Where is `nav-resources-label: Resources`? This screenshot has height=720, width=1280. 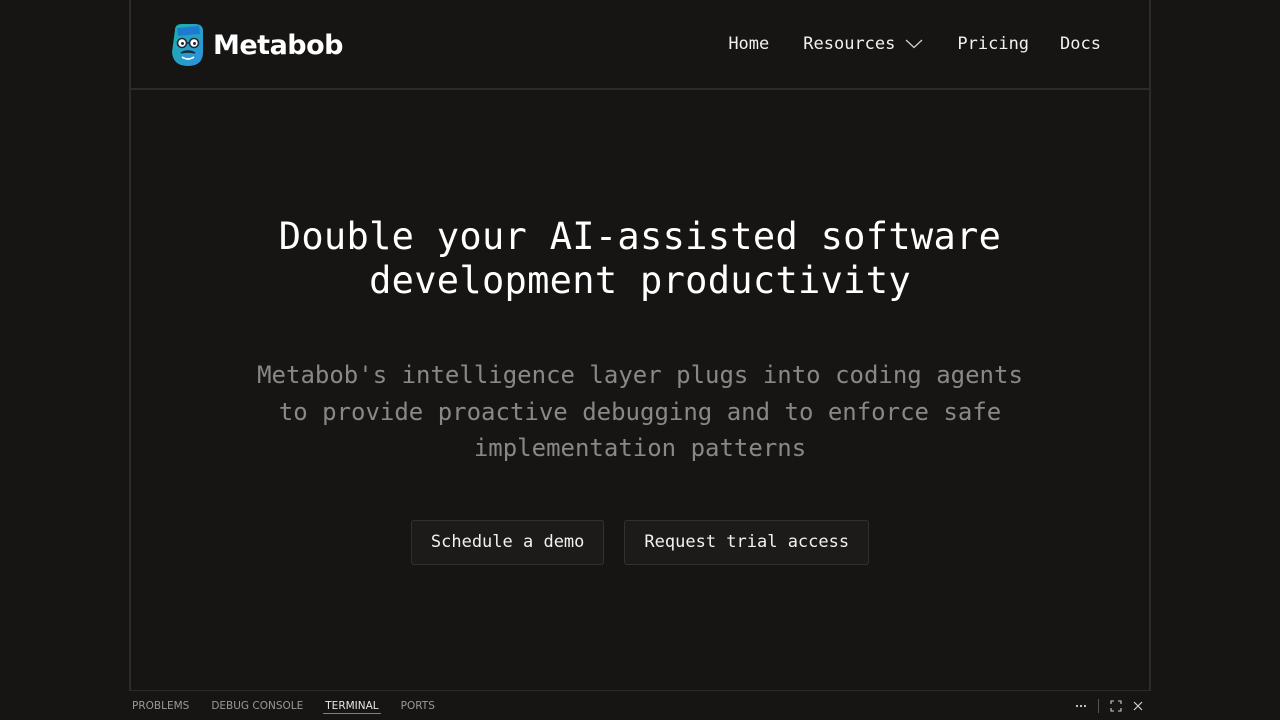
nav-resources-label: Resources is located at coordinates (849, 44).